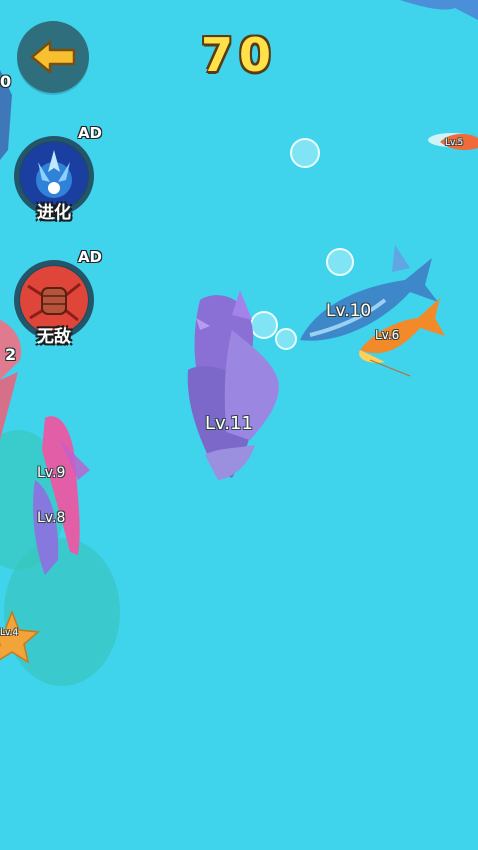 The image size is (478, 850). Describe the element at coordinates (387, 335) in the screenshot. I see `goldfish-level-label: Lv.6` at that location.